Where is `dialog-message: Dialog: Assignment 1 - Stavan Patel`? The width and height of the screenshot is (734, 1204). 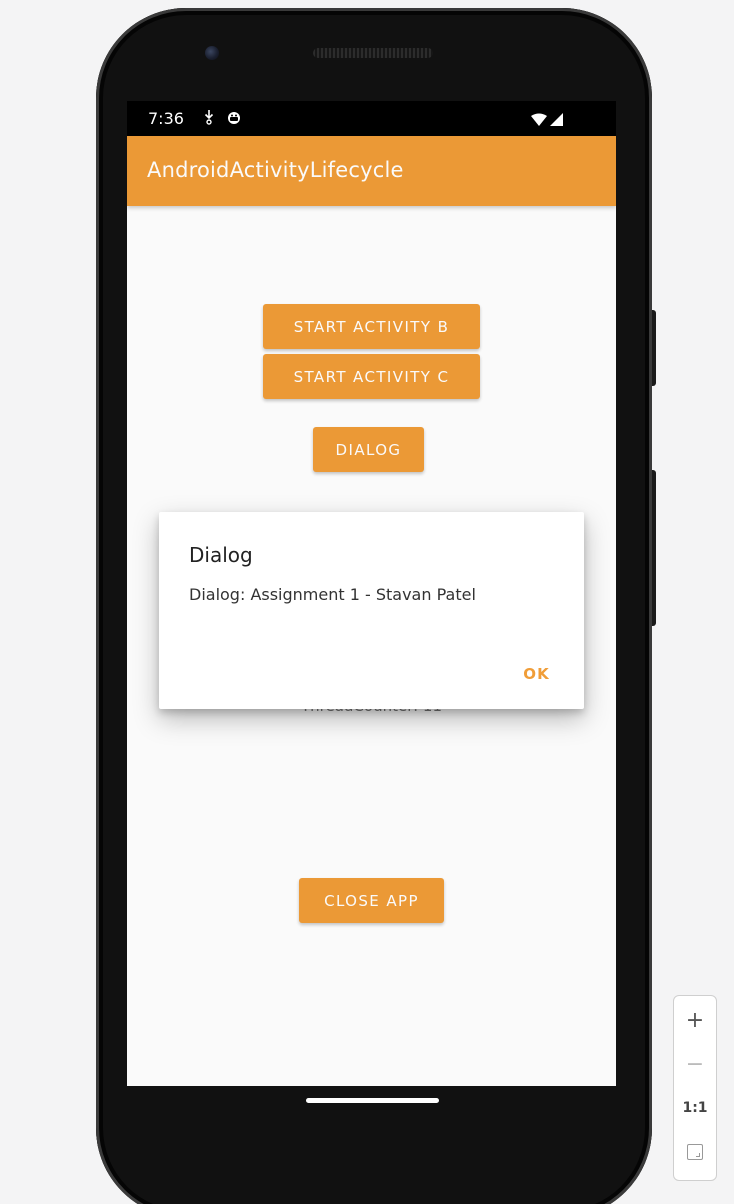 dialog-message: Dialog: Assignment 1 - Stavan Patel is located at coordinates (332, 594).